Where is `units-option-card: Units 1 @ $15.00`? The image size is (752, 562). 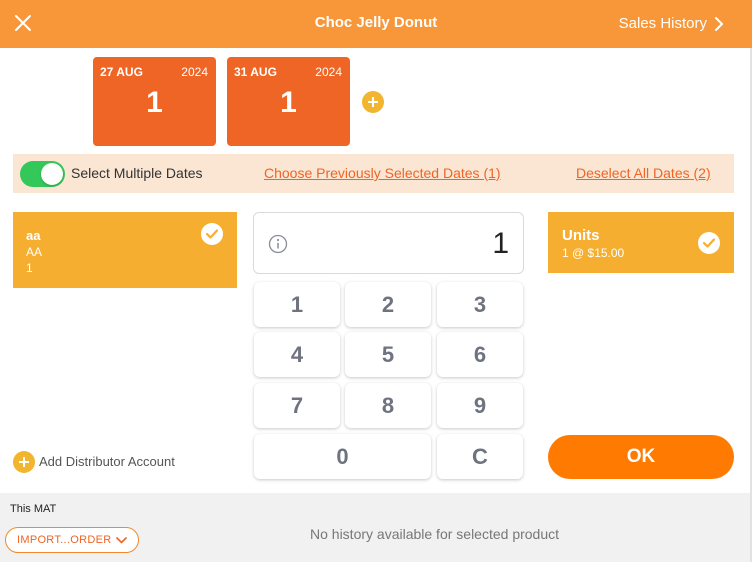
units-option-card: Units 1 @ $15.00 is located at coordinates (641, 242).